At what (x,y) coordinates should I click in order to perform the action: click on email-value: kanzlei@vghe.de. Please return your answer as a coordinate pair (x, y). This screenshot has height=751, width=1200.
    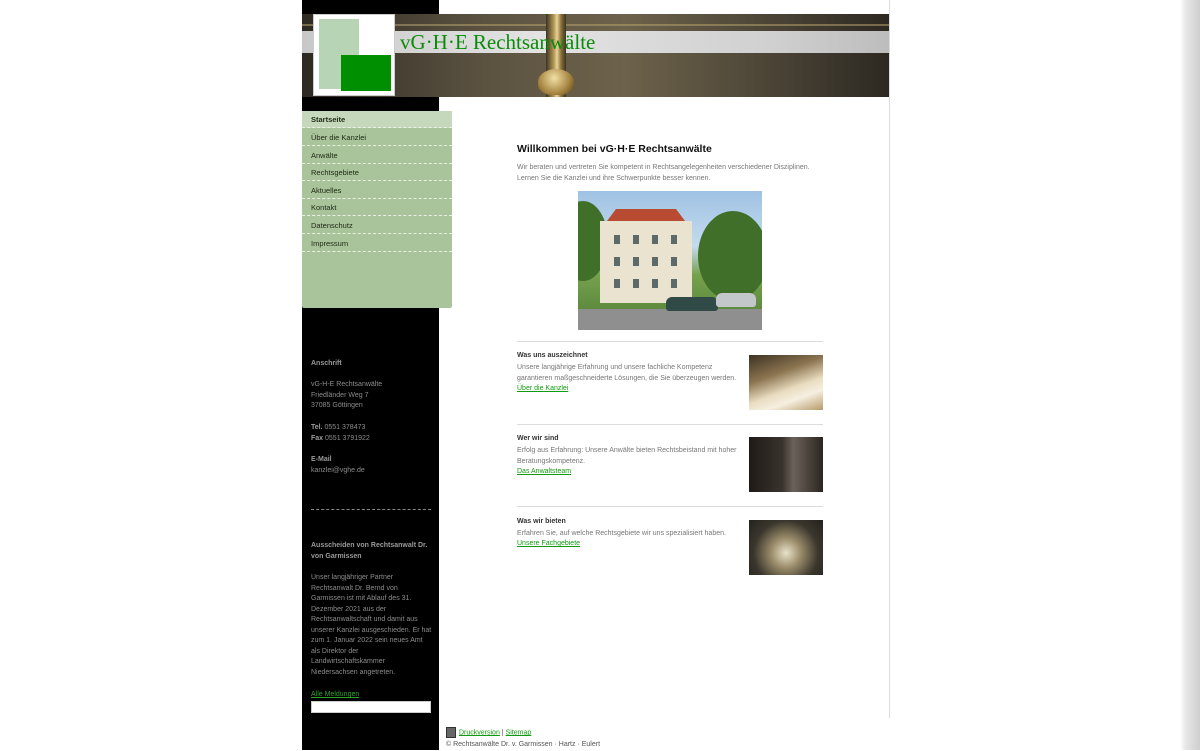
    Looking at the image, I should click on (372, 471).